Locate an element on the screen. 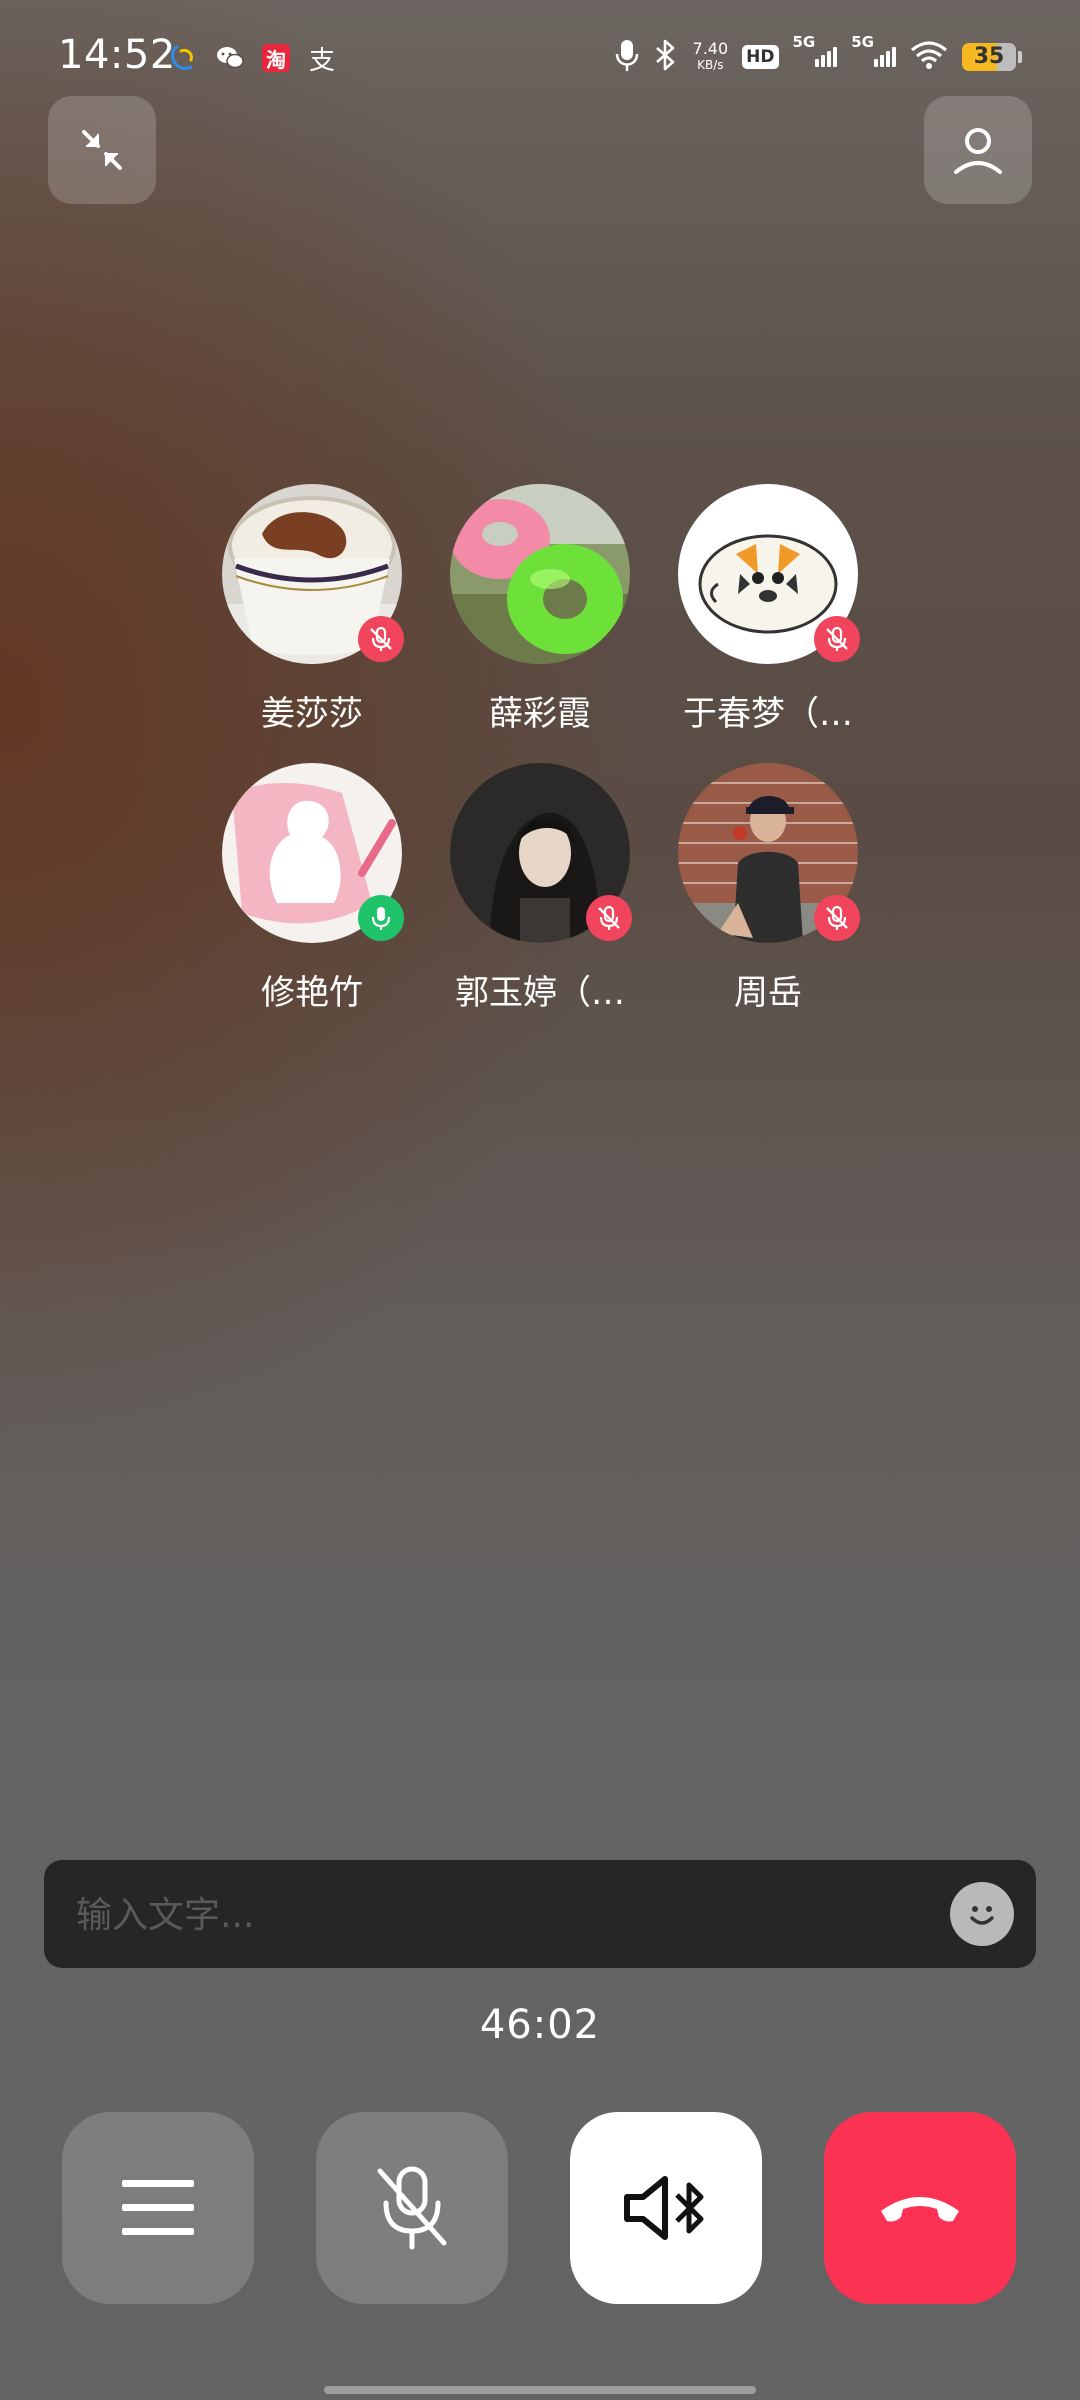 The height and width of the screenshot is (2400, 1080). network-speed-unit: KB/s is located at coordinates (710, 65).